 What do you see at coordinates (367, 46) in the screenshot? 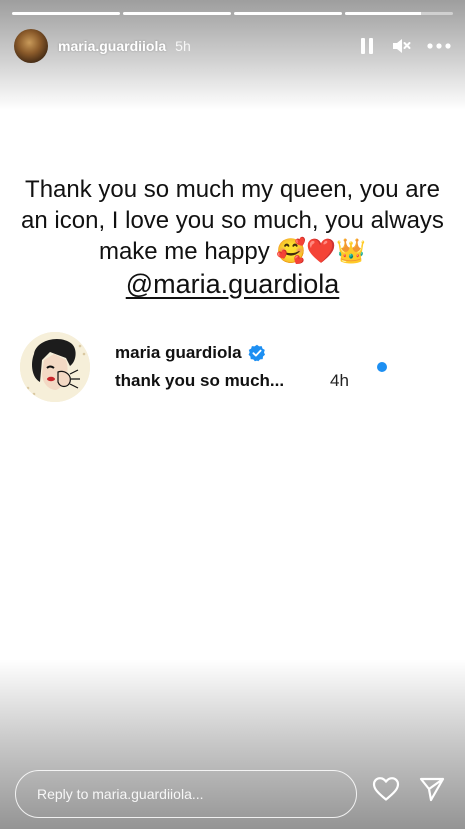
I see `pause-icon` at bounding box center [367, 46].